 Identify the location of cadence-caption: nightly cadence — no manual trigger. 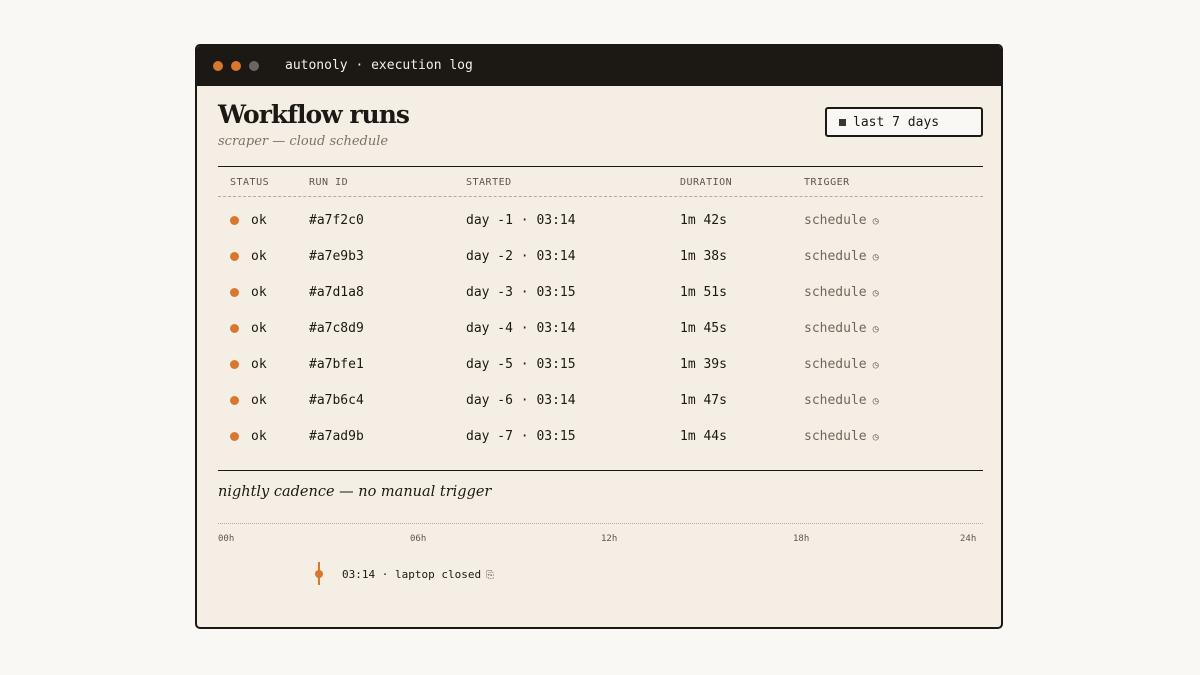
(355, 492).